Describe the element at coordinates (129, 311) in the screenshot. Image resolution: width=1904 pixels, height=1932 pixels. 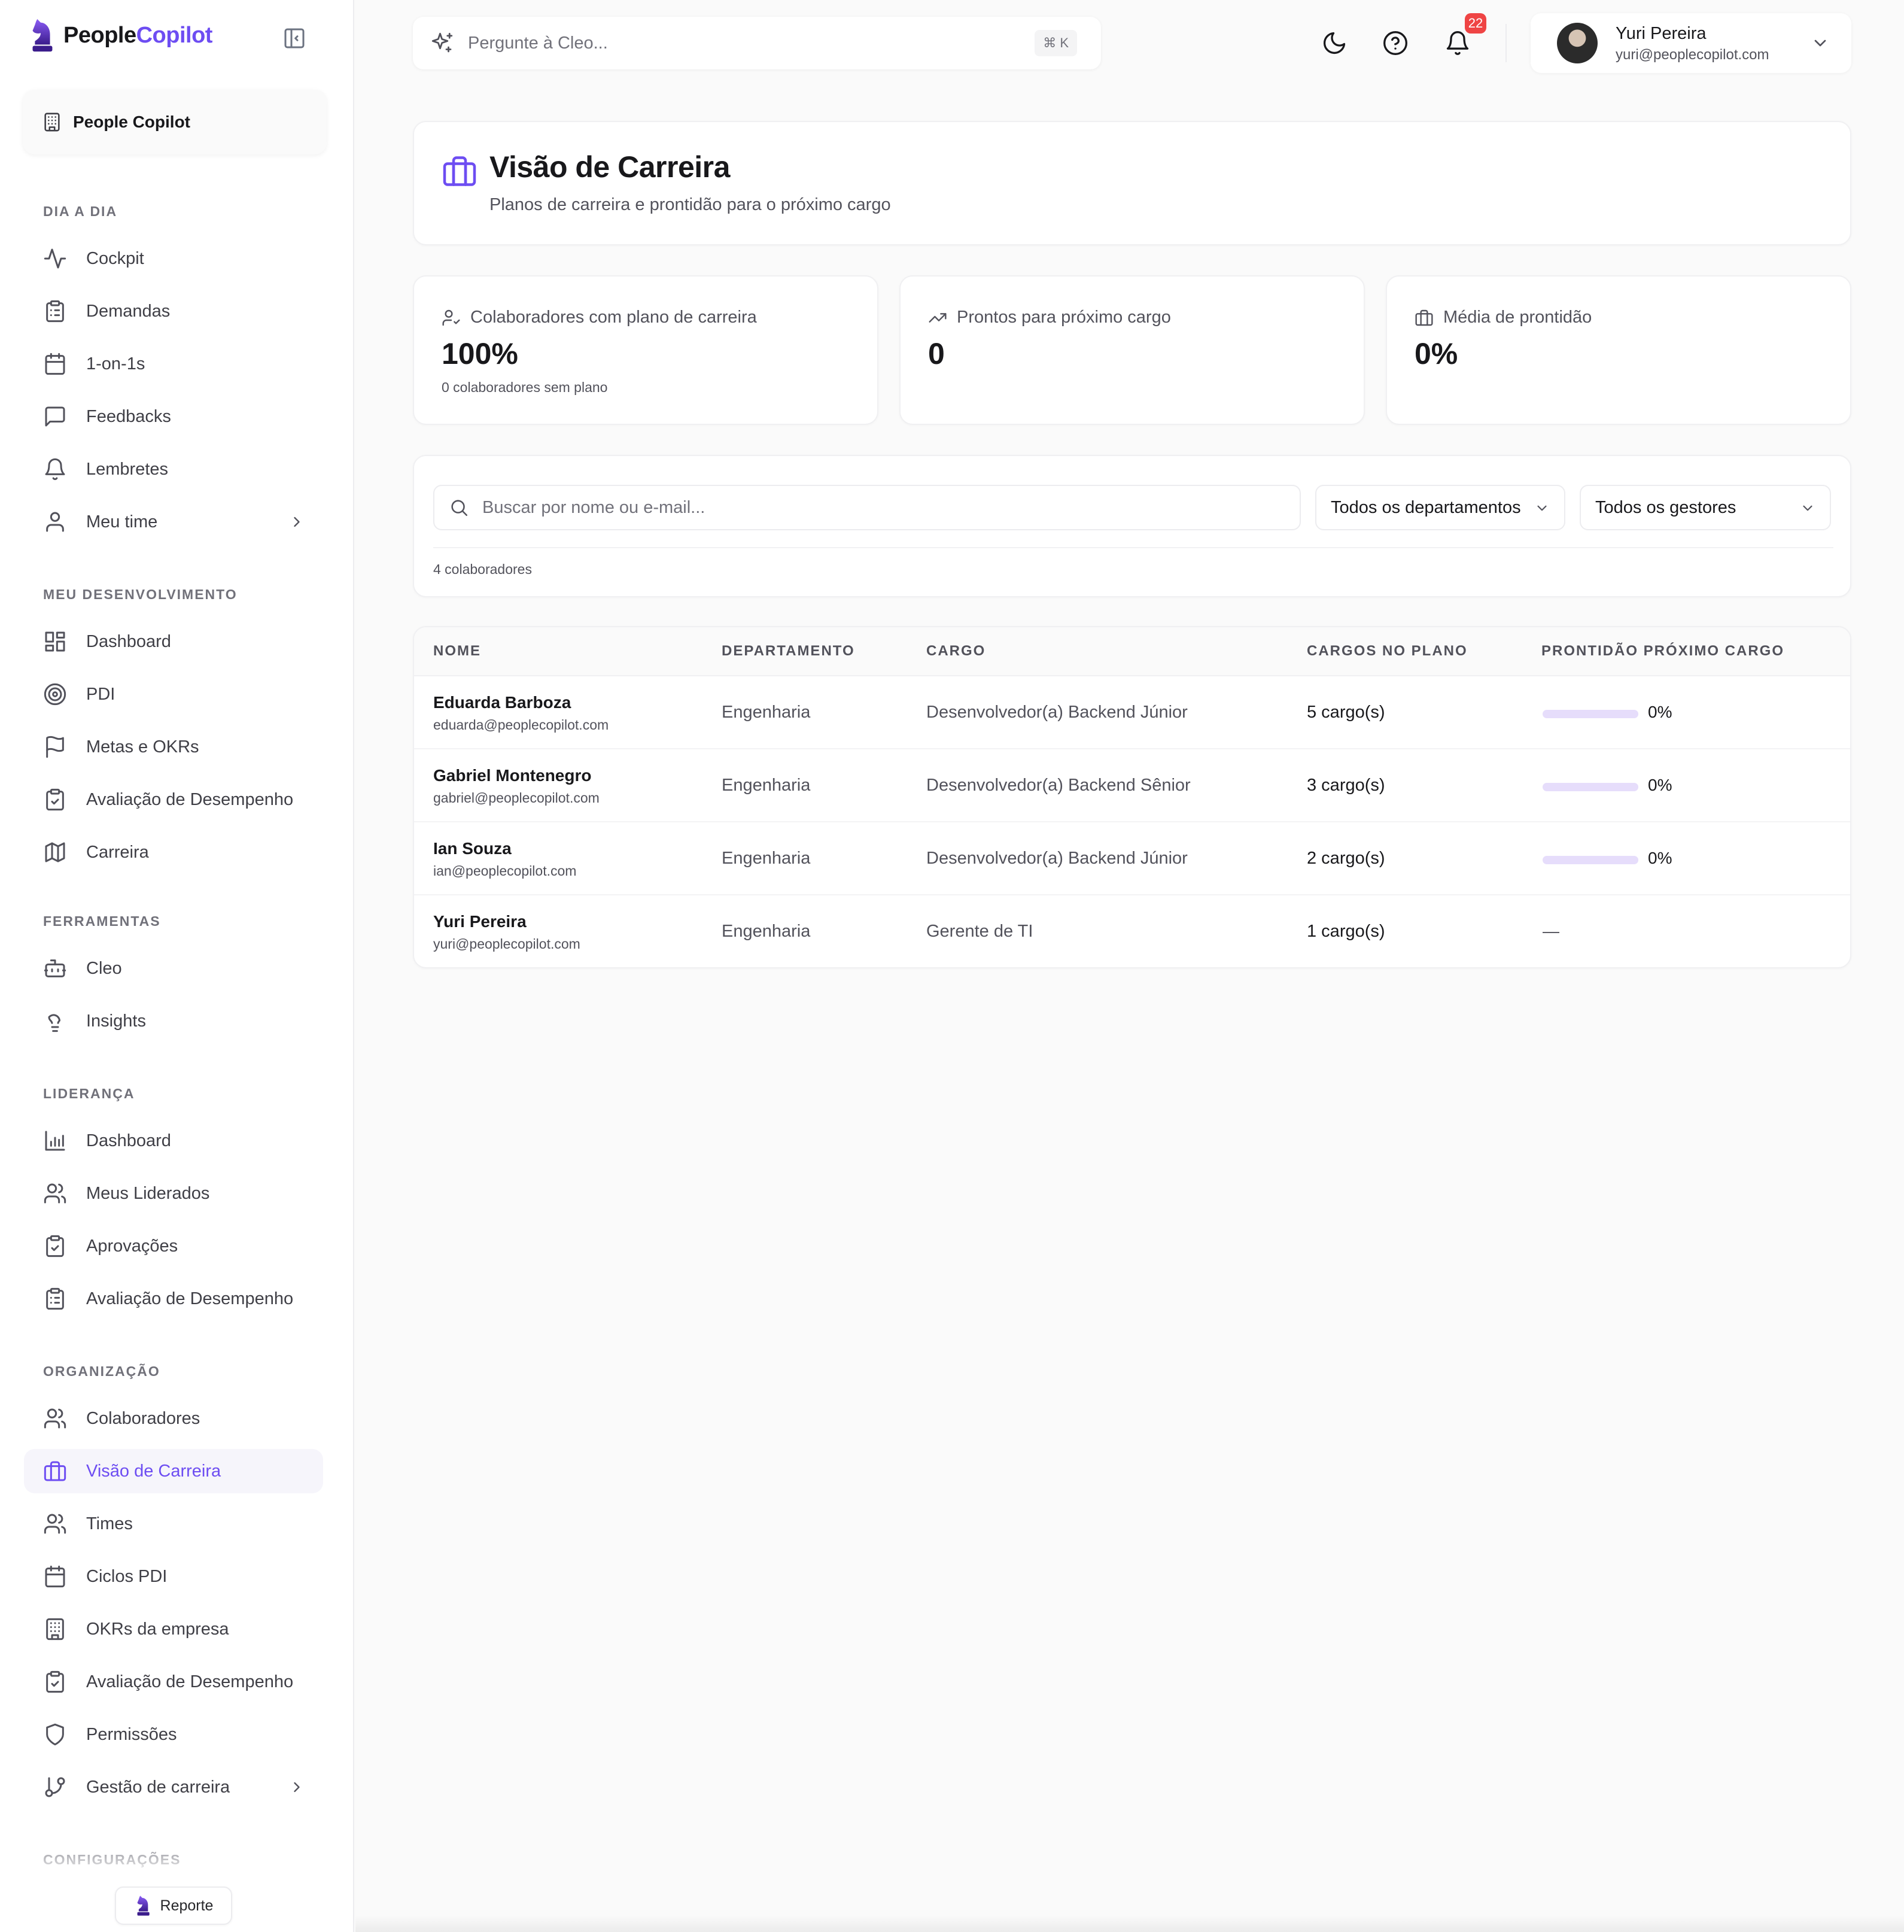
I see `sidebar-item-label: Demandas` at that location.